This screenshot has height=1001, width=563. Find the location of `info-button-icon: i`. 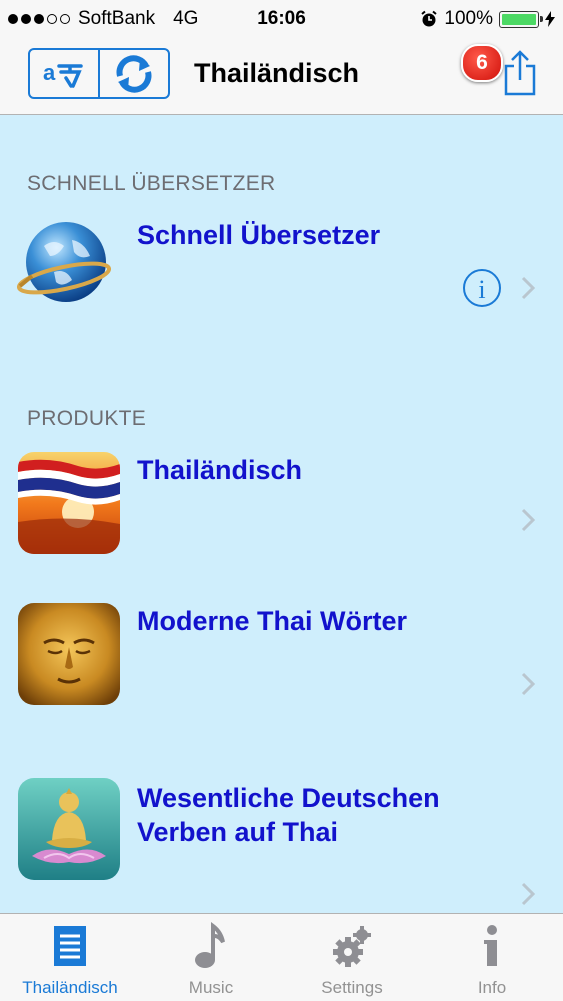

info-button-icon: i is located at coordinates (482, 288).